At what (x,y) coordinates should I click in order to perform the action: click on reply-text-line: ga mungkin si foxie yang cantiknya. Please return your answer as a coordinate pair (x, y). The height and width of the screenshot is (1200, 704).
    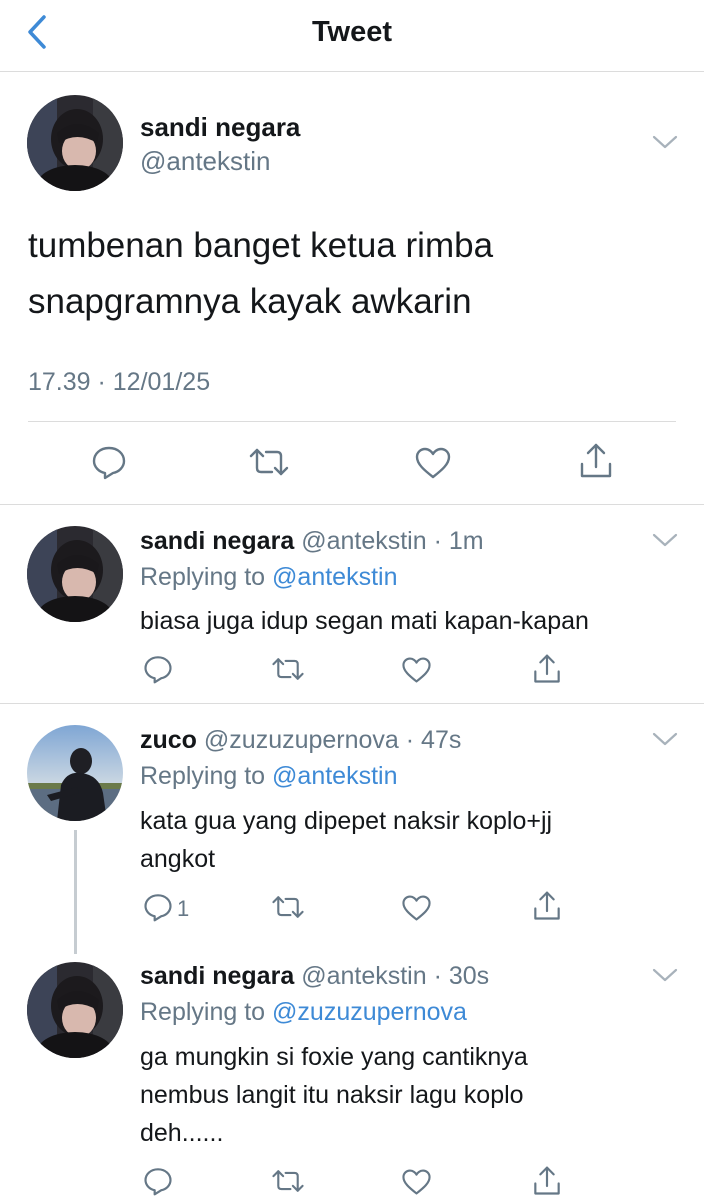
    Looking at the image, I should click on (334, 1057).